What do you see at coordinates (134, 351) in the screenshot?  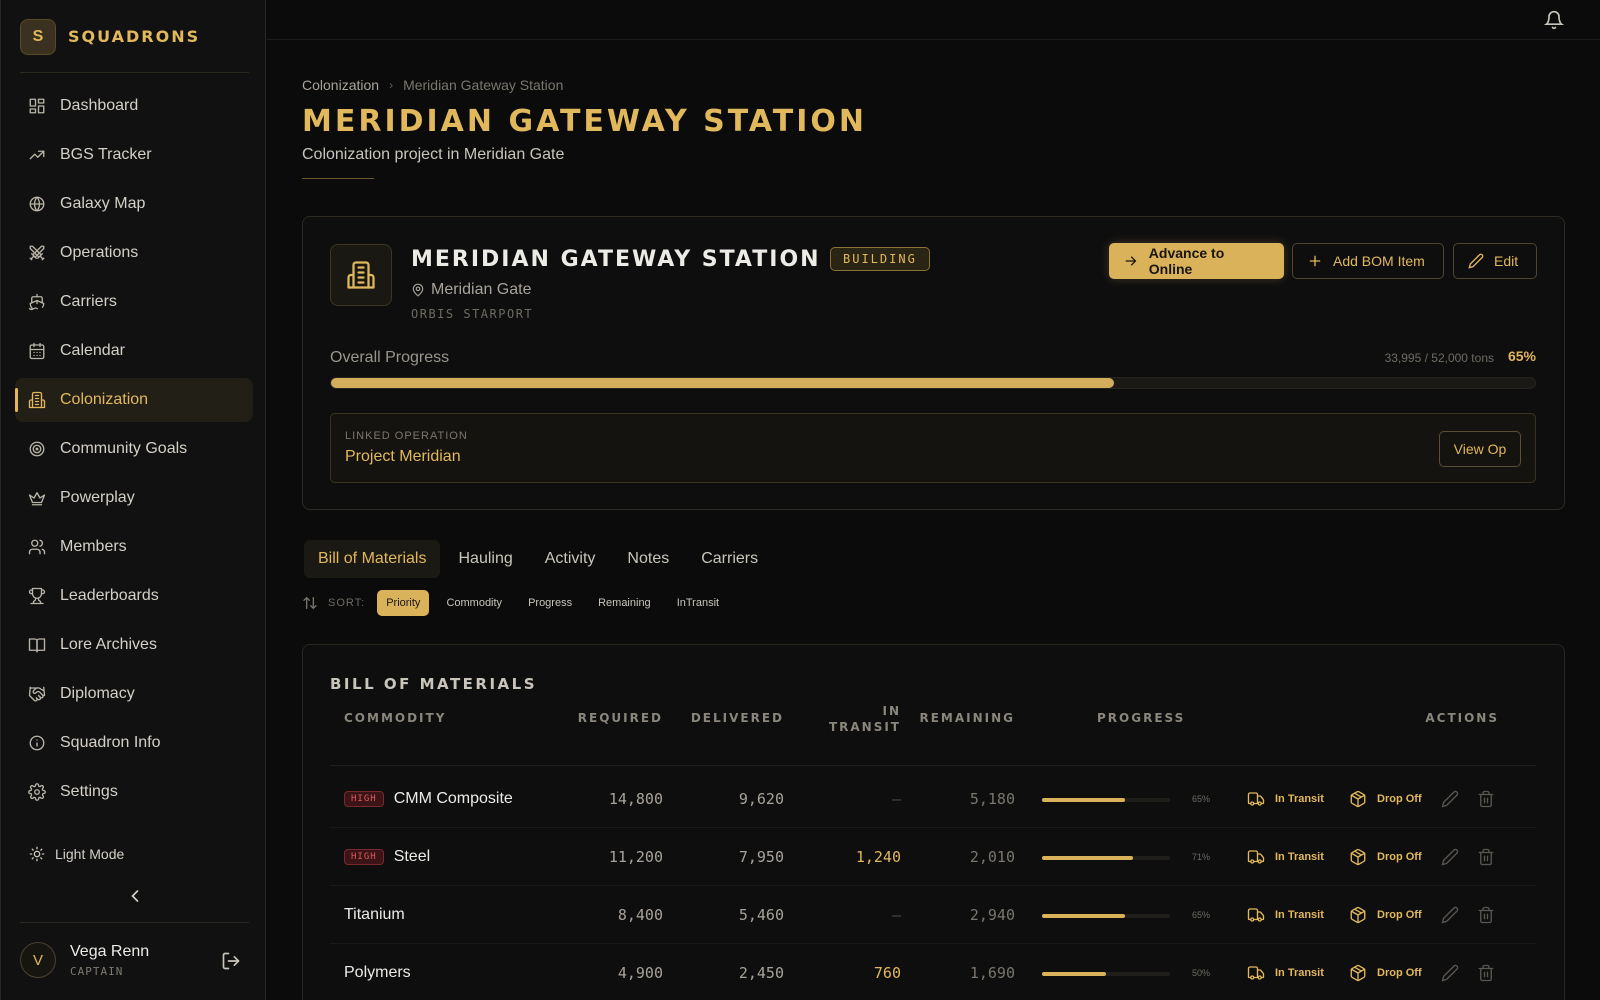 I see `sidebar-item-calendar: Calendar` at bounding box center [134, 351].